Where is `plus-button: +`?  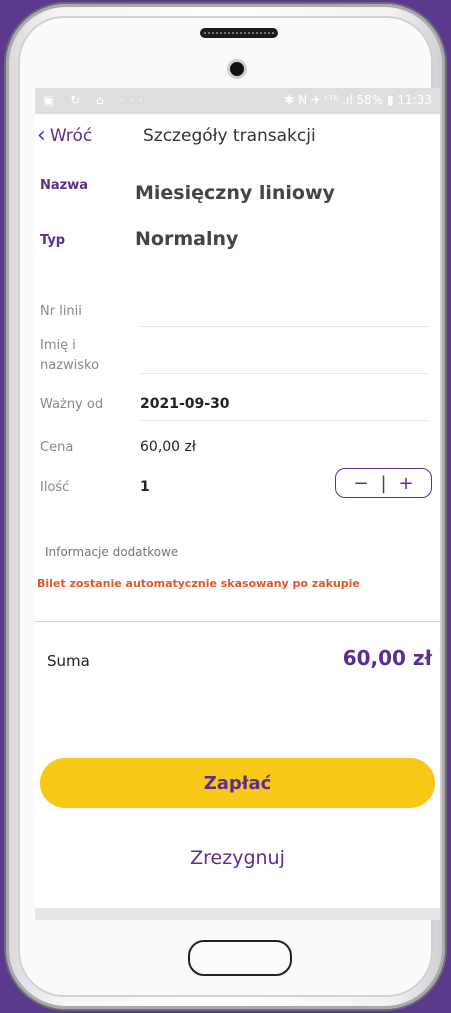
plus-button: + is located at coordinates (406, 483).